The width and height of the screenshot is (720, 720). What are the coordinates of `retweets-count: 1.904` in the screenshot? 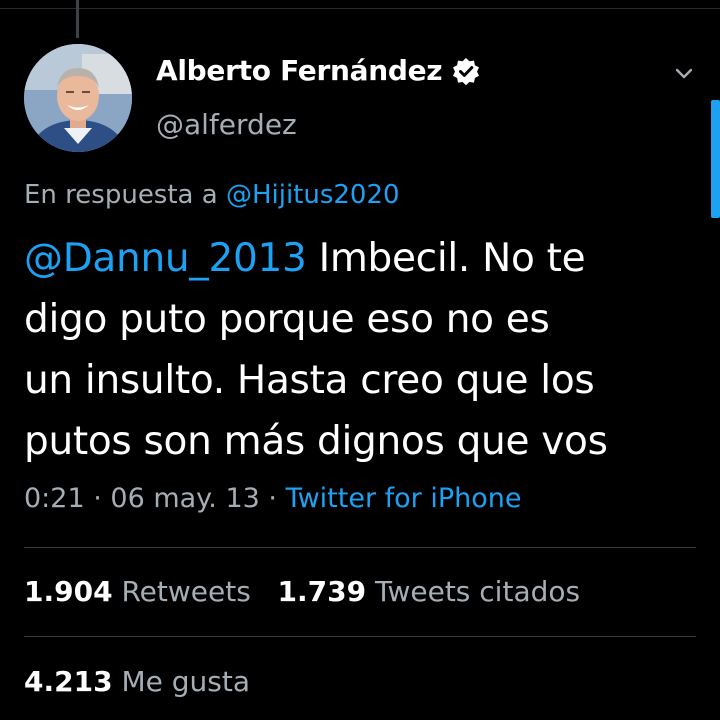 It's located at (68, 591).